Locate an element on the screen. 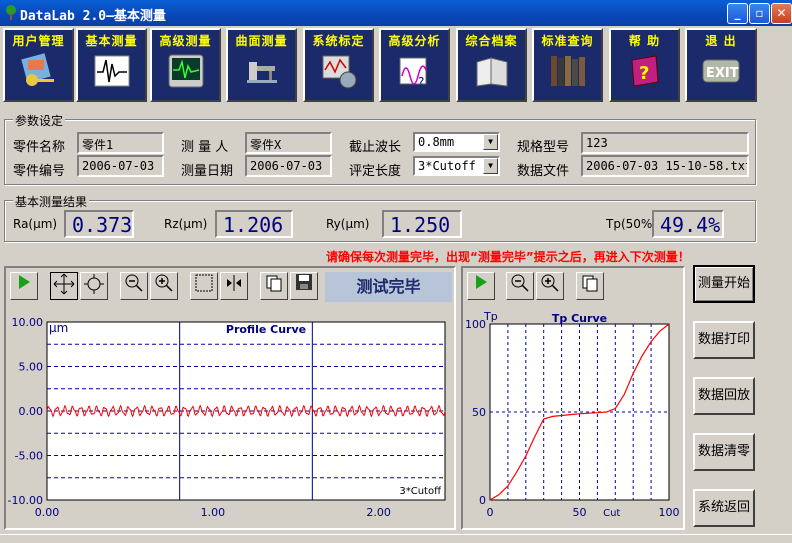  status-label: 测试完毕 is located at coordinates (388, 287).